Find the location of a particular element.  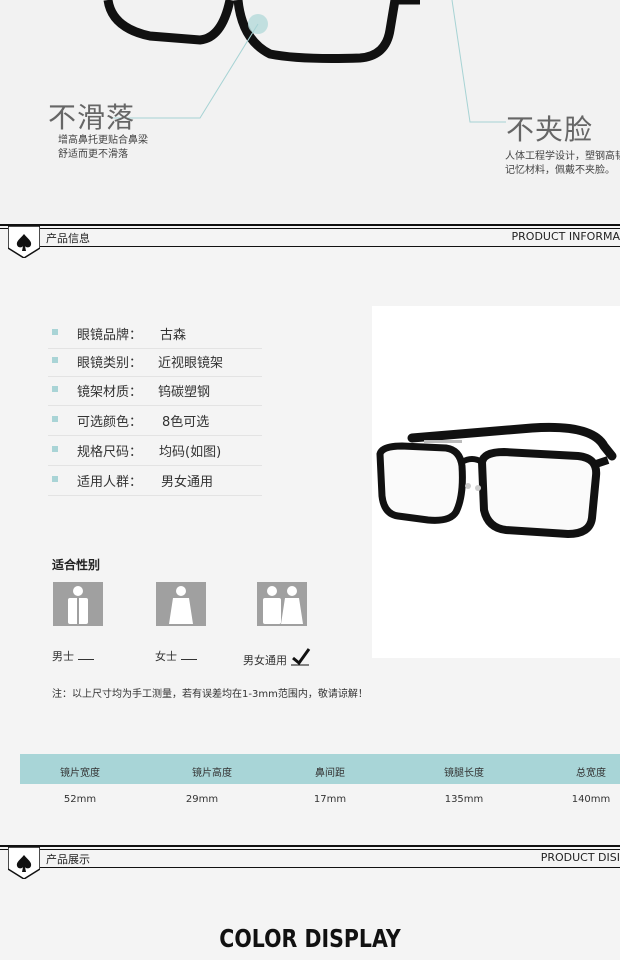

size-value-cell: 17mm is located at coordinates (330, 799).